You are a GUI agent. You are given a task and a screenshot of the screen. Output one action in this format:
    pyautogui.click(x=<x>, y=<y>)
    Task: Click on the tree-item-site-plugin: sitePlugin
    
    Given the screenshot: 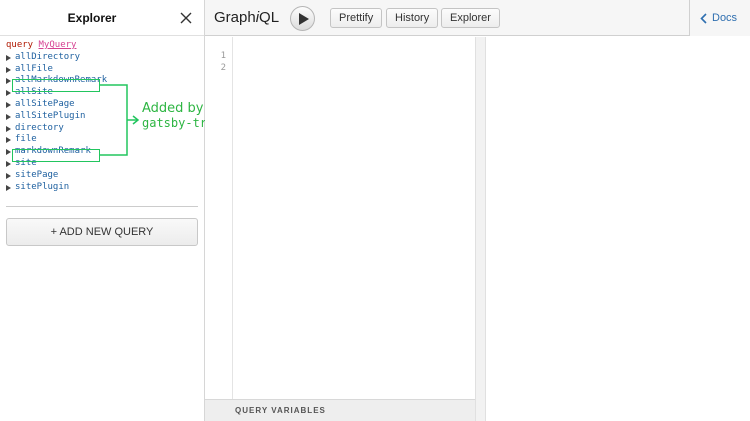 What is the action you would take?
    pyautogui.click(x=56, y=188)
    